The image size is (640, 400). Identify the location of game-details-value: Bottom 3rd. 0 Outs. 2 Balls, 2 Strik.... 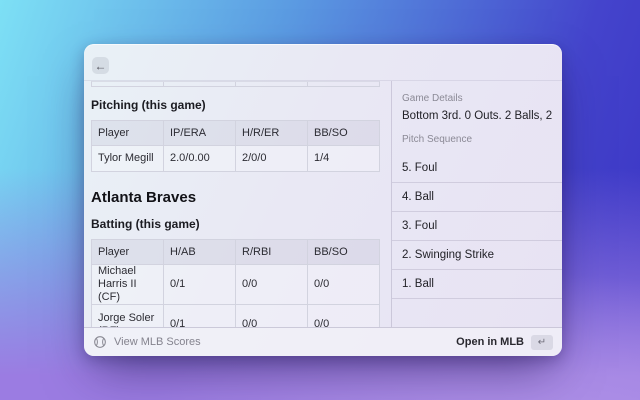
(477, 116).